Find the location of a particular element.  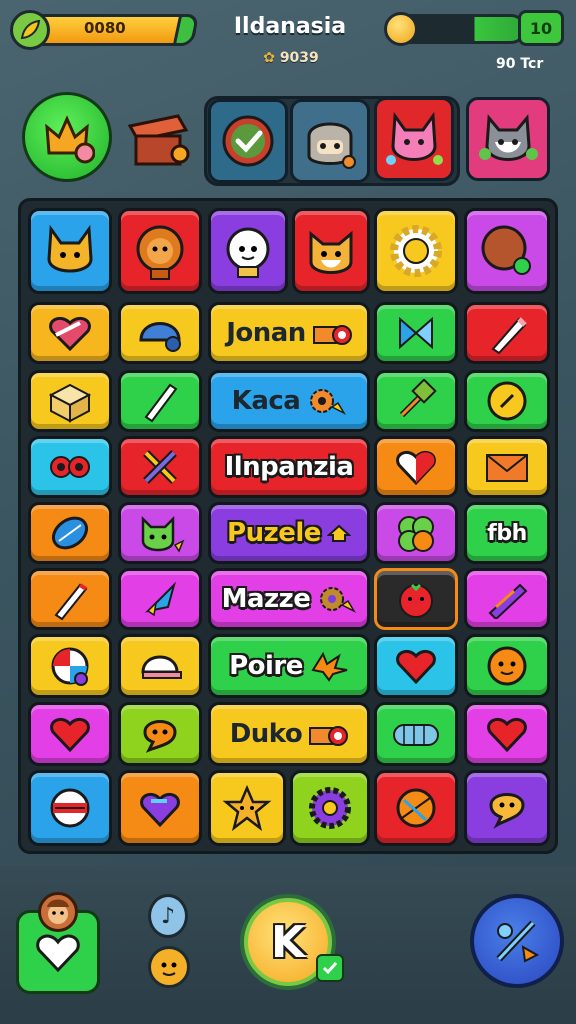

tile-cap-yellow is located at coordinates (160, 666).